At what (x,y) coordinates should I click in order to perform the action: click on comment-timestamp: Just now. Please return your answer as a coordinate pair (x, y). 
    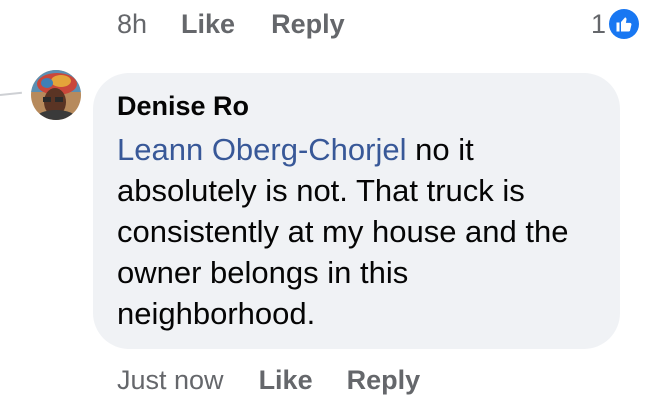
    Looking at the image, I should click on (170, 380).